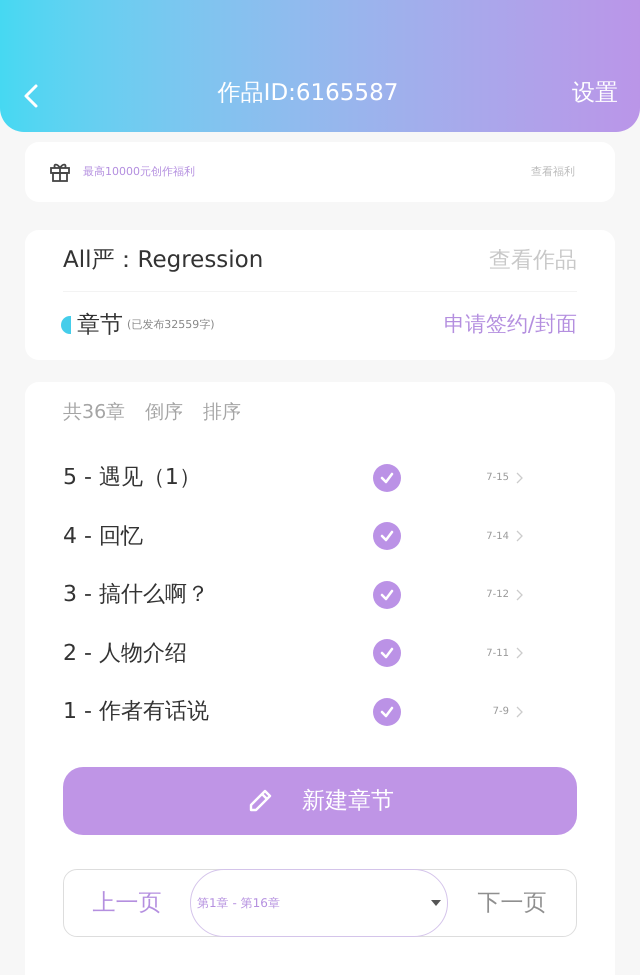 This screenshot has width=640, height=975. I want to click on chapter-title: 4 - 回忆, so click(103, 536).